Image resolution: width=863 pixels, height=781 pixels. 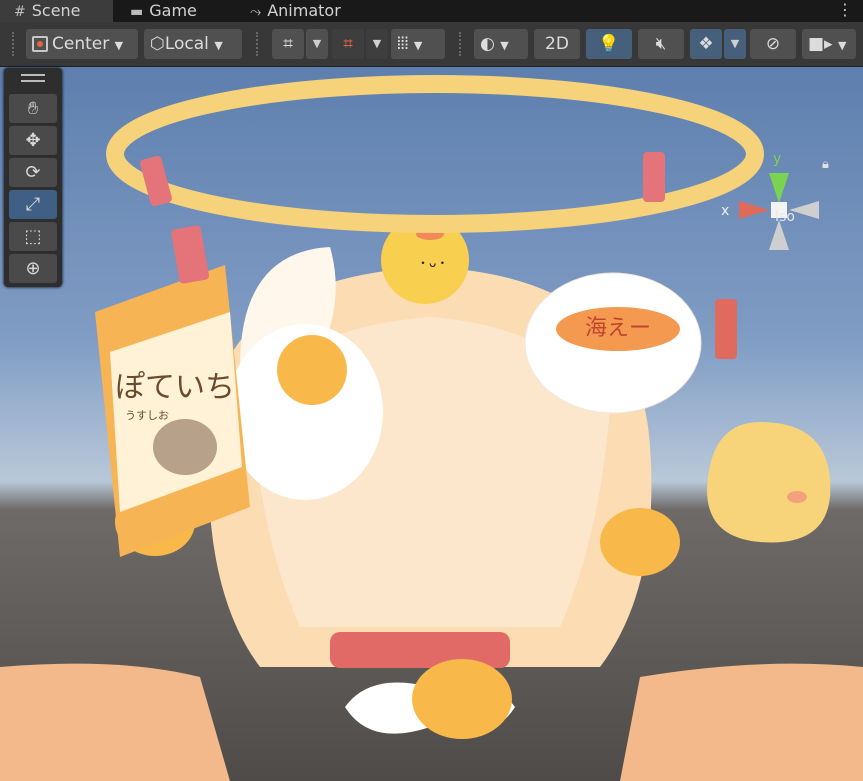 I want to click on audio-toggle: 🔇︎, so click(x=661, y=44).